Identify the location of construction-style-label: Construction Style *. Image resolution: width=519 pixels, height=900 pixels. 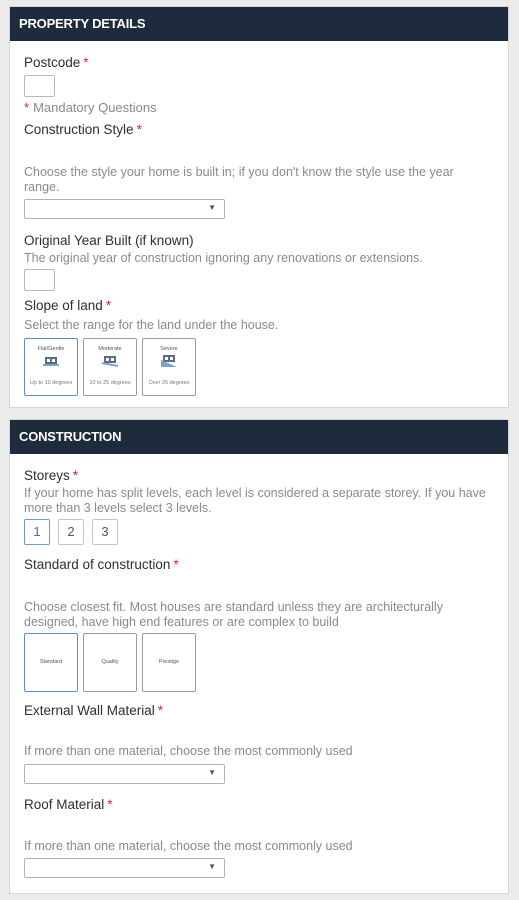
(83, 129).